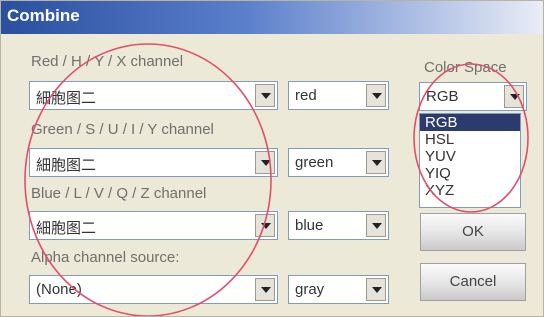 Image resolution: width=544 pixels, height=317 pixels. Describe the element at coordinates (309, 225) in the screenshot. I see `blue-color-value: blue` at that location.